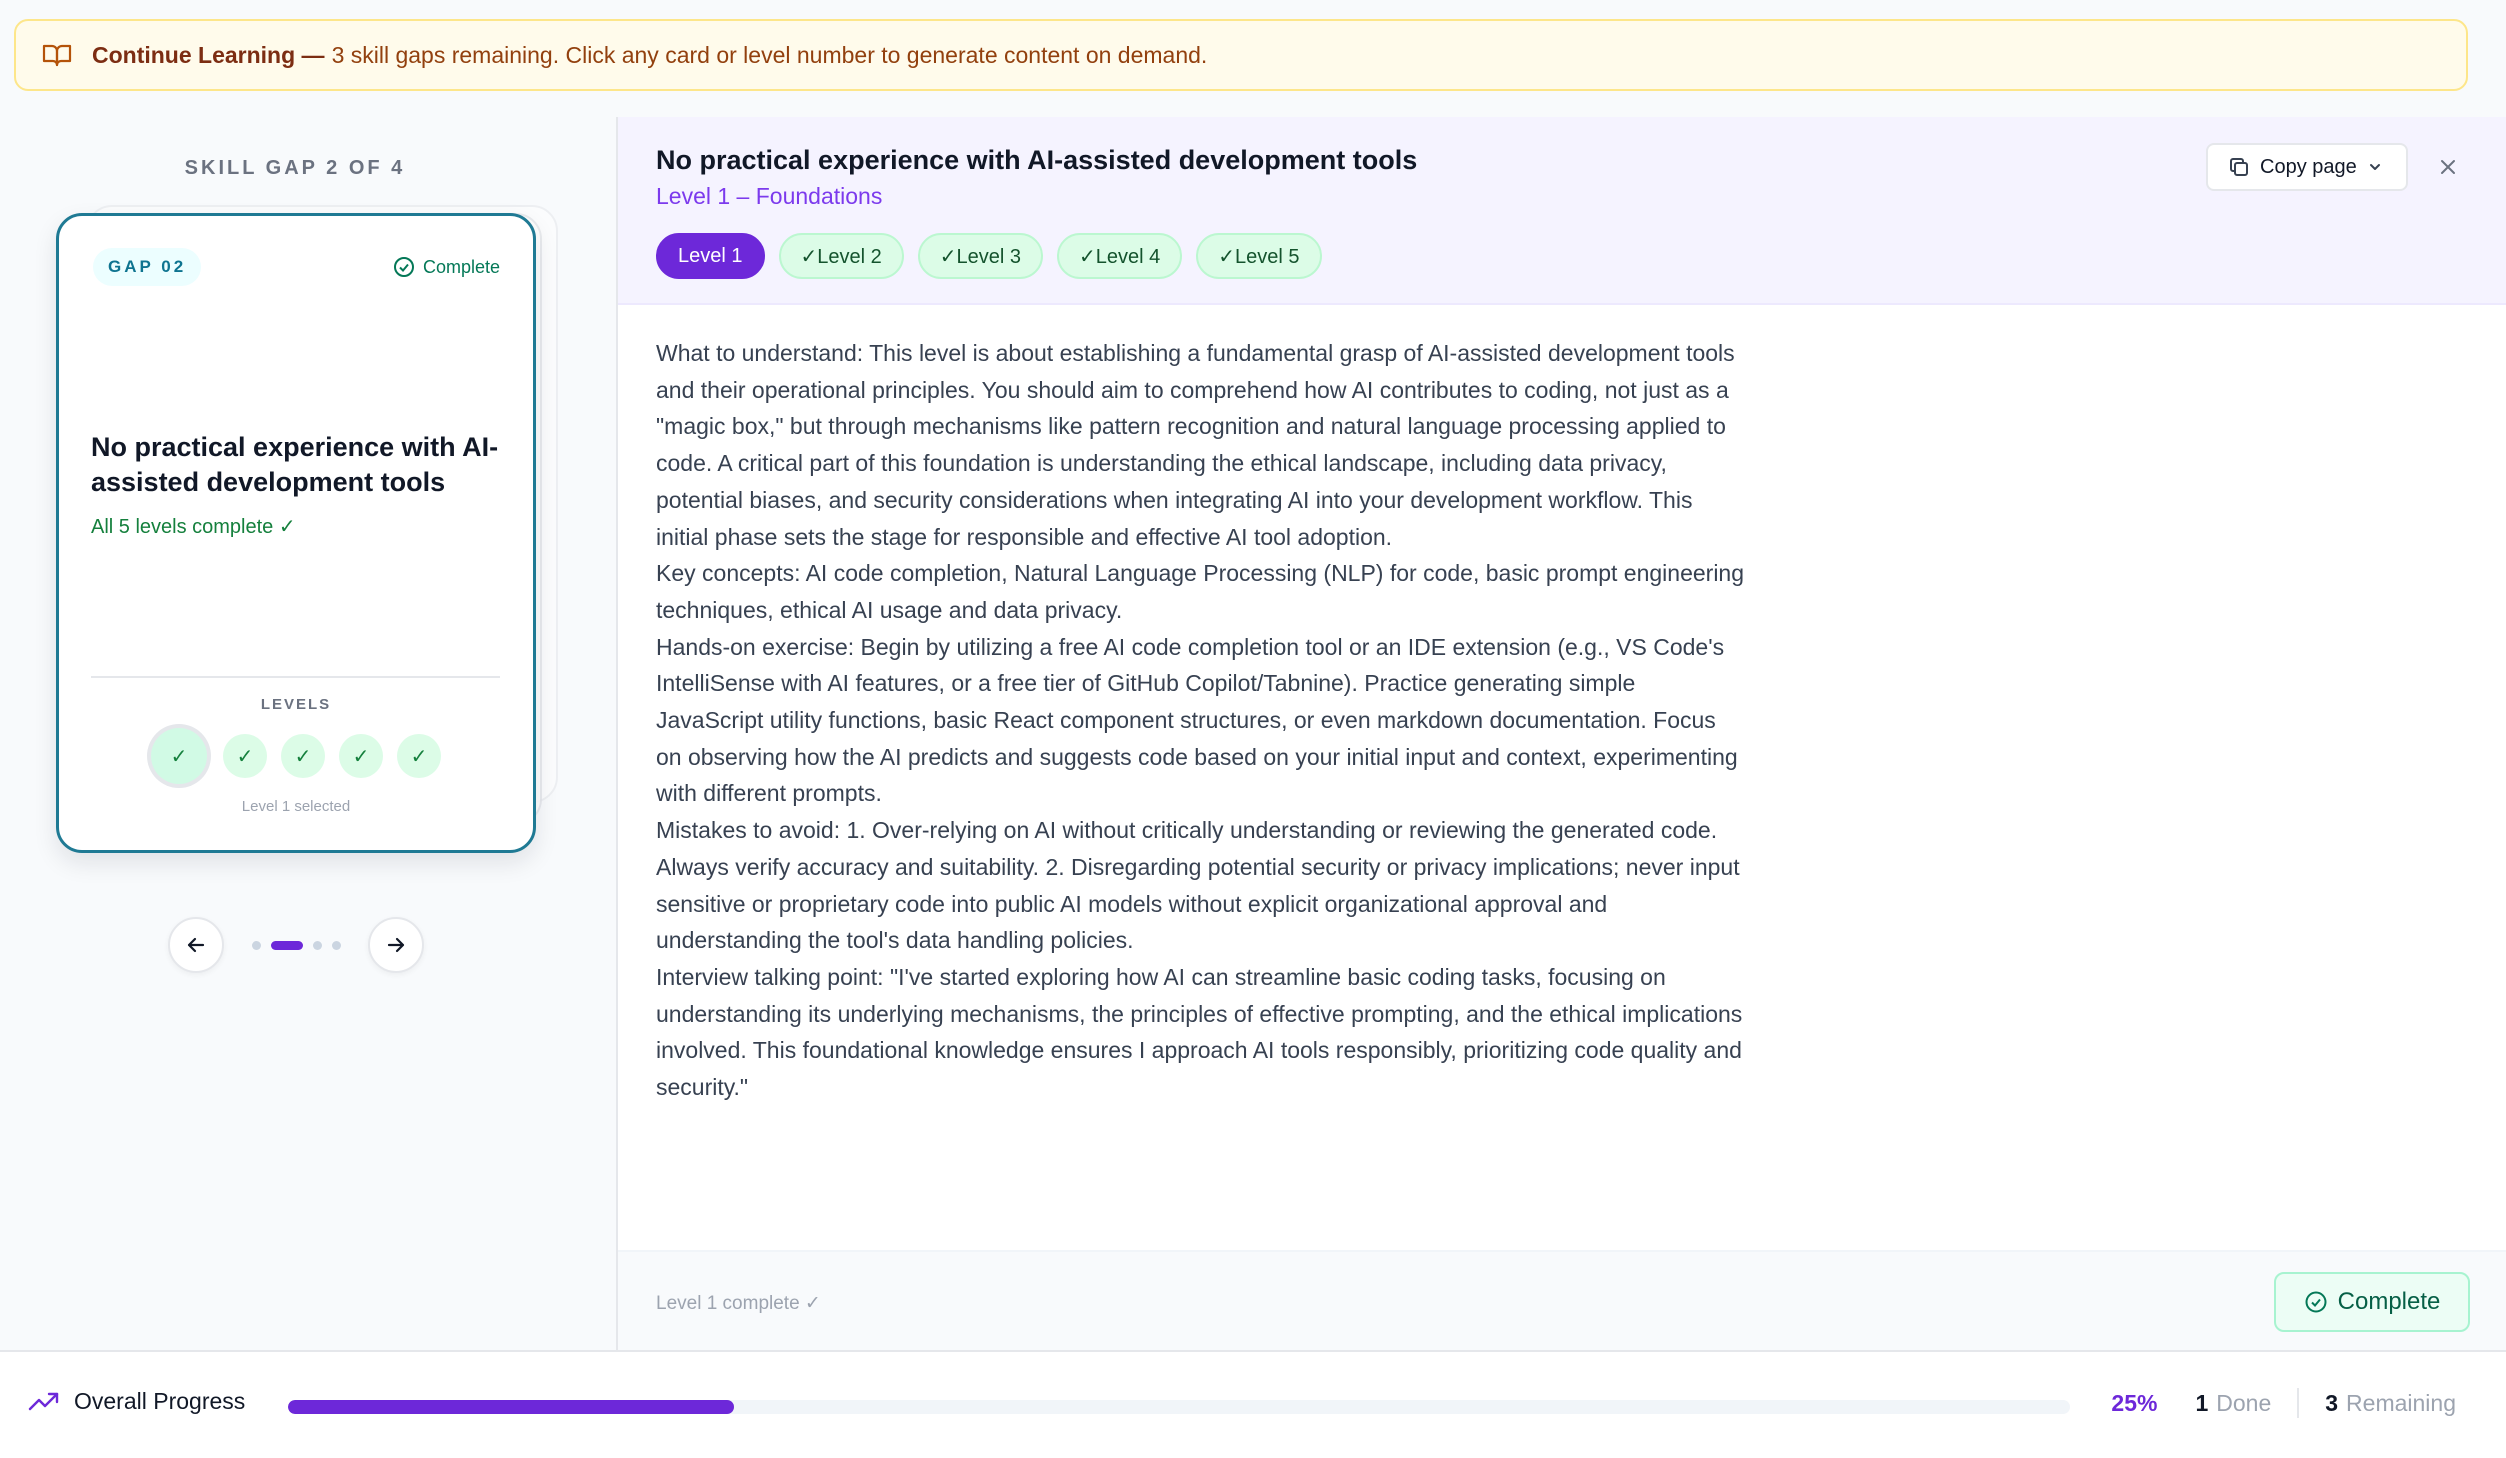 The height and width of the screenshot is (1458, 2506). What do you see at coordinates (57, 55) in the screenshot?
I see `book-open-icon` at bounding box center [57, 55].